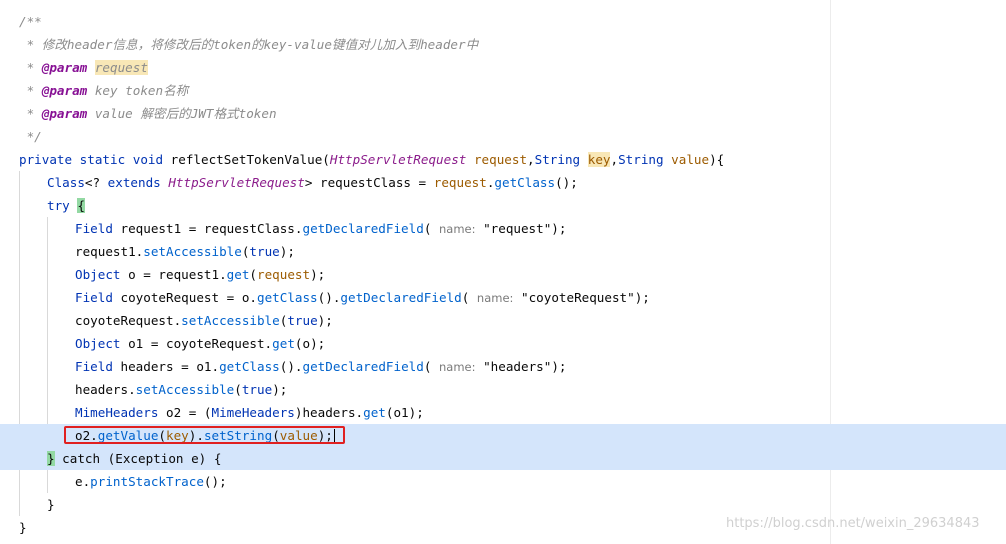  Describe the element at coordinates (184, 297) in the screenshot. I see `code-token: coyoteRequest = o.` at that location.